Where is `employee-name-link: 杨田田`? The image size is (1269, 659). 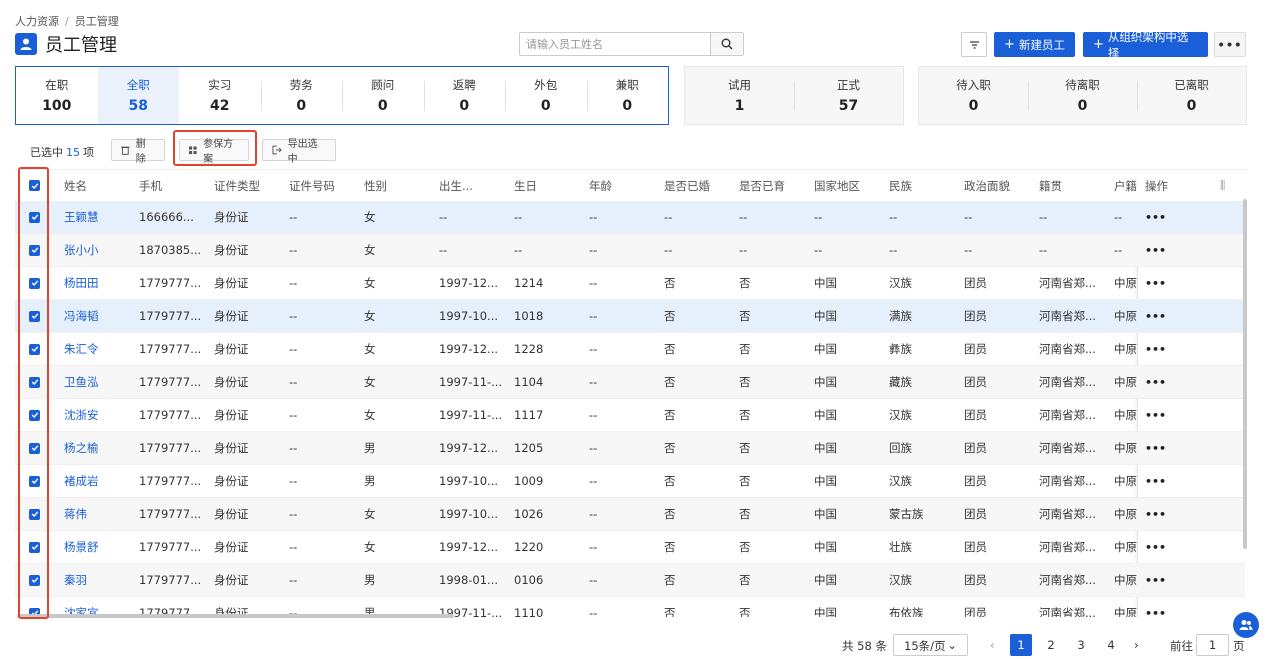 employee-name-link: 杨田田 is located at coordinates (81, 283).